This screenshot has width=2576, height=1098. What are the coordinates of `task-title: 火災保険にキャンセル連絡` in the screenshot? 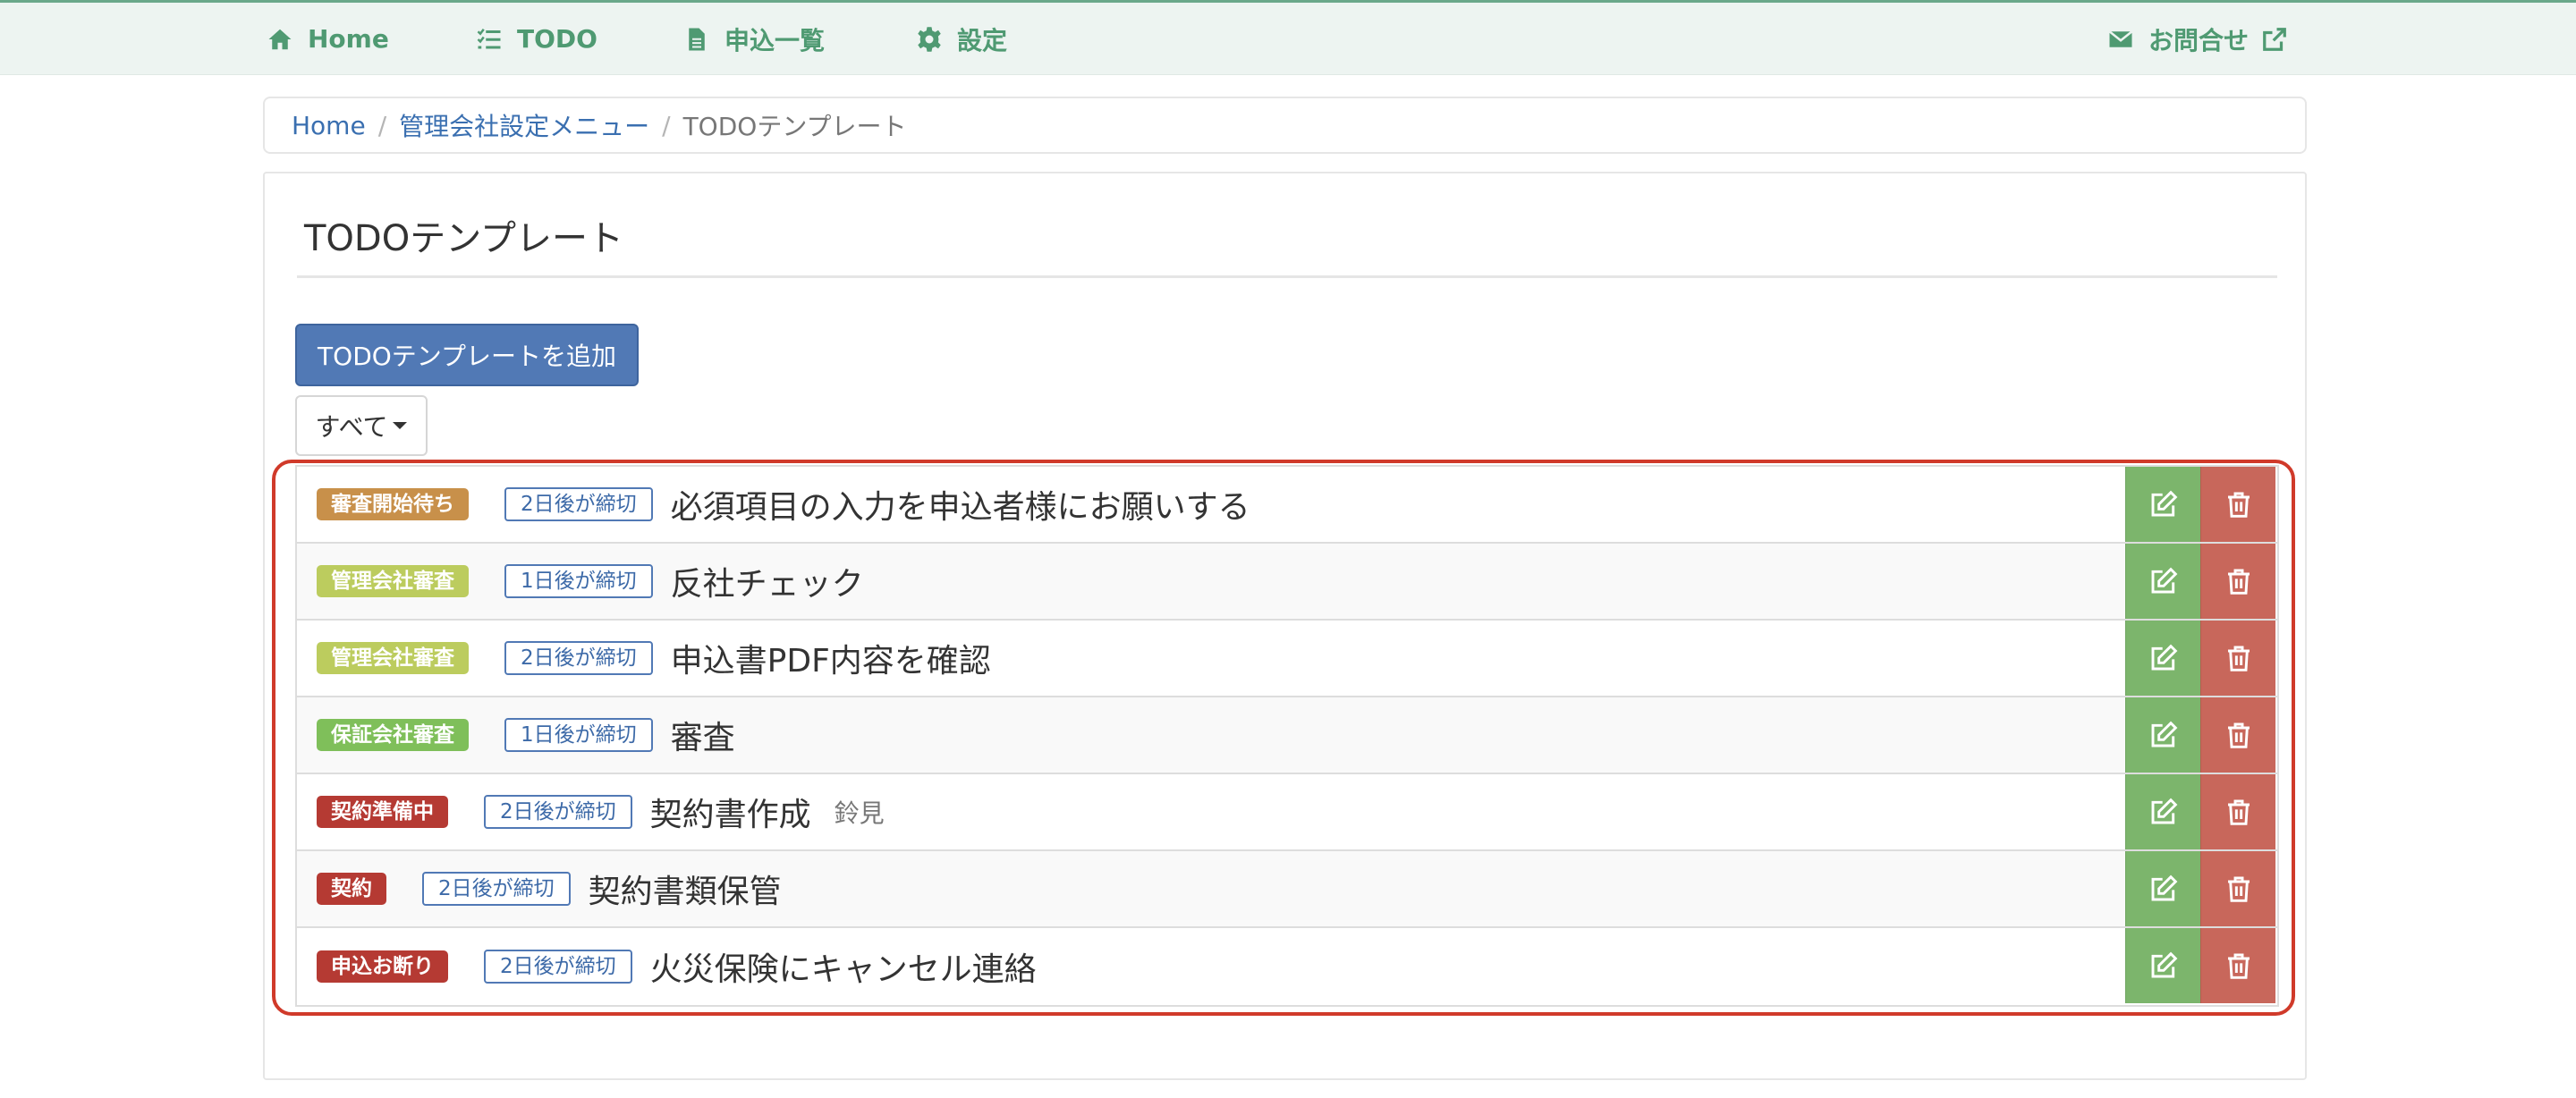 It's located at (843, 969).